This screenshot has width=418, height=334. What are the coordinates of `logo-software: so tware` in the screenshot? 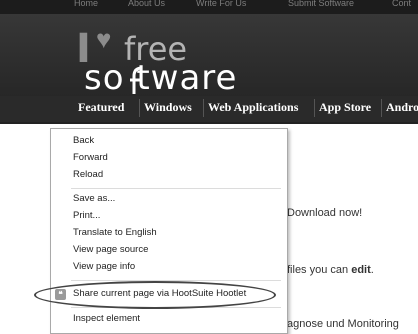 It's located at (161, 78).